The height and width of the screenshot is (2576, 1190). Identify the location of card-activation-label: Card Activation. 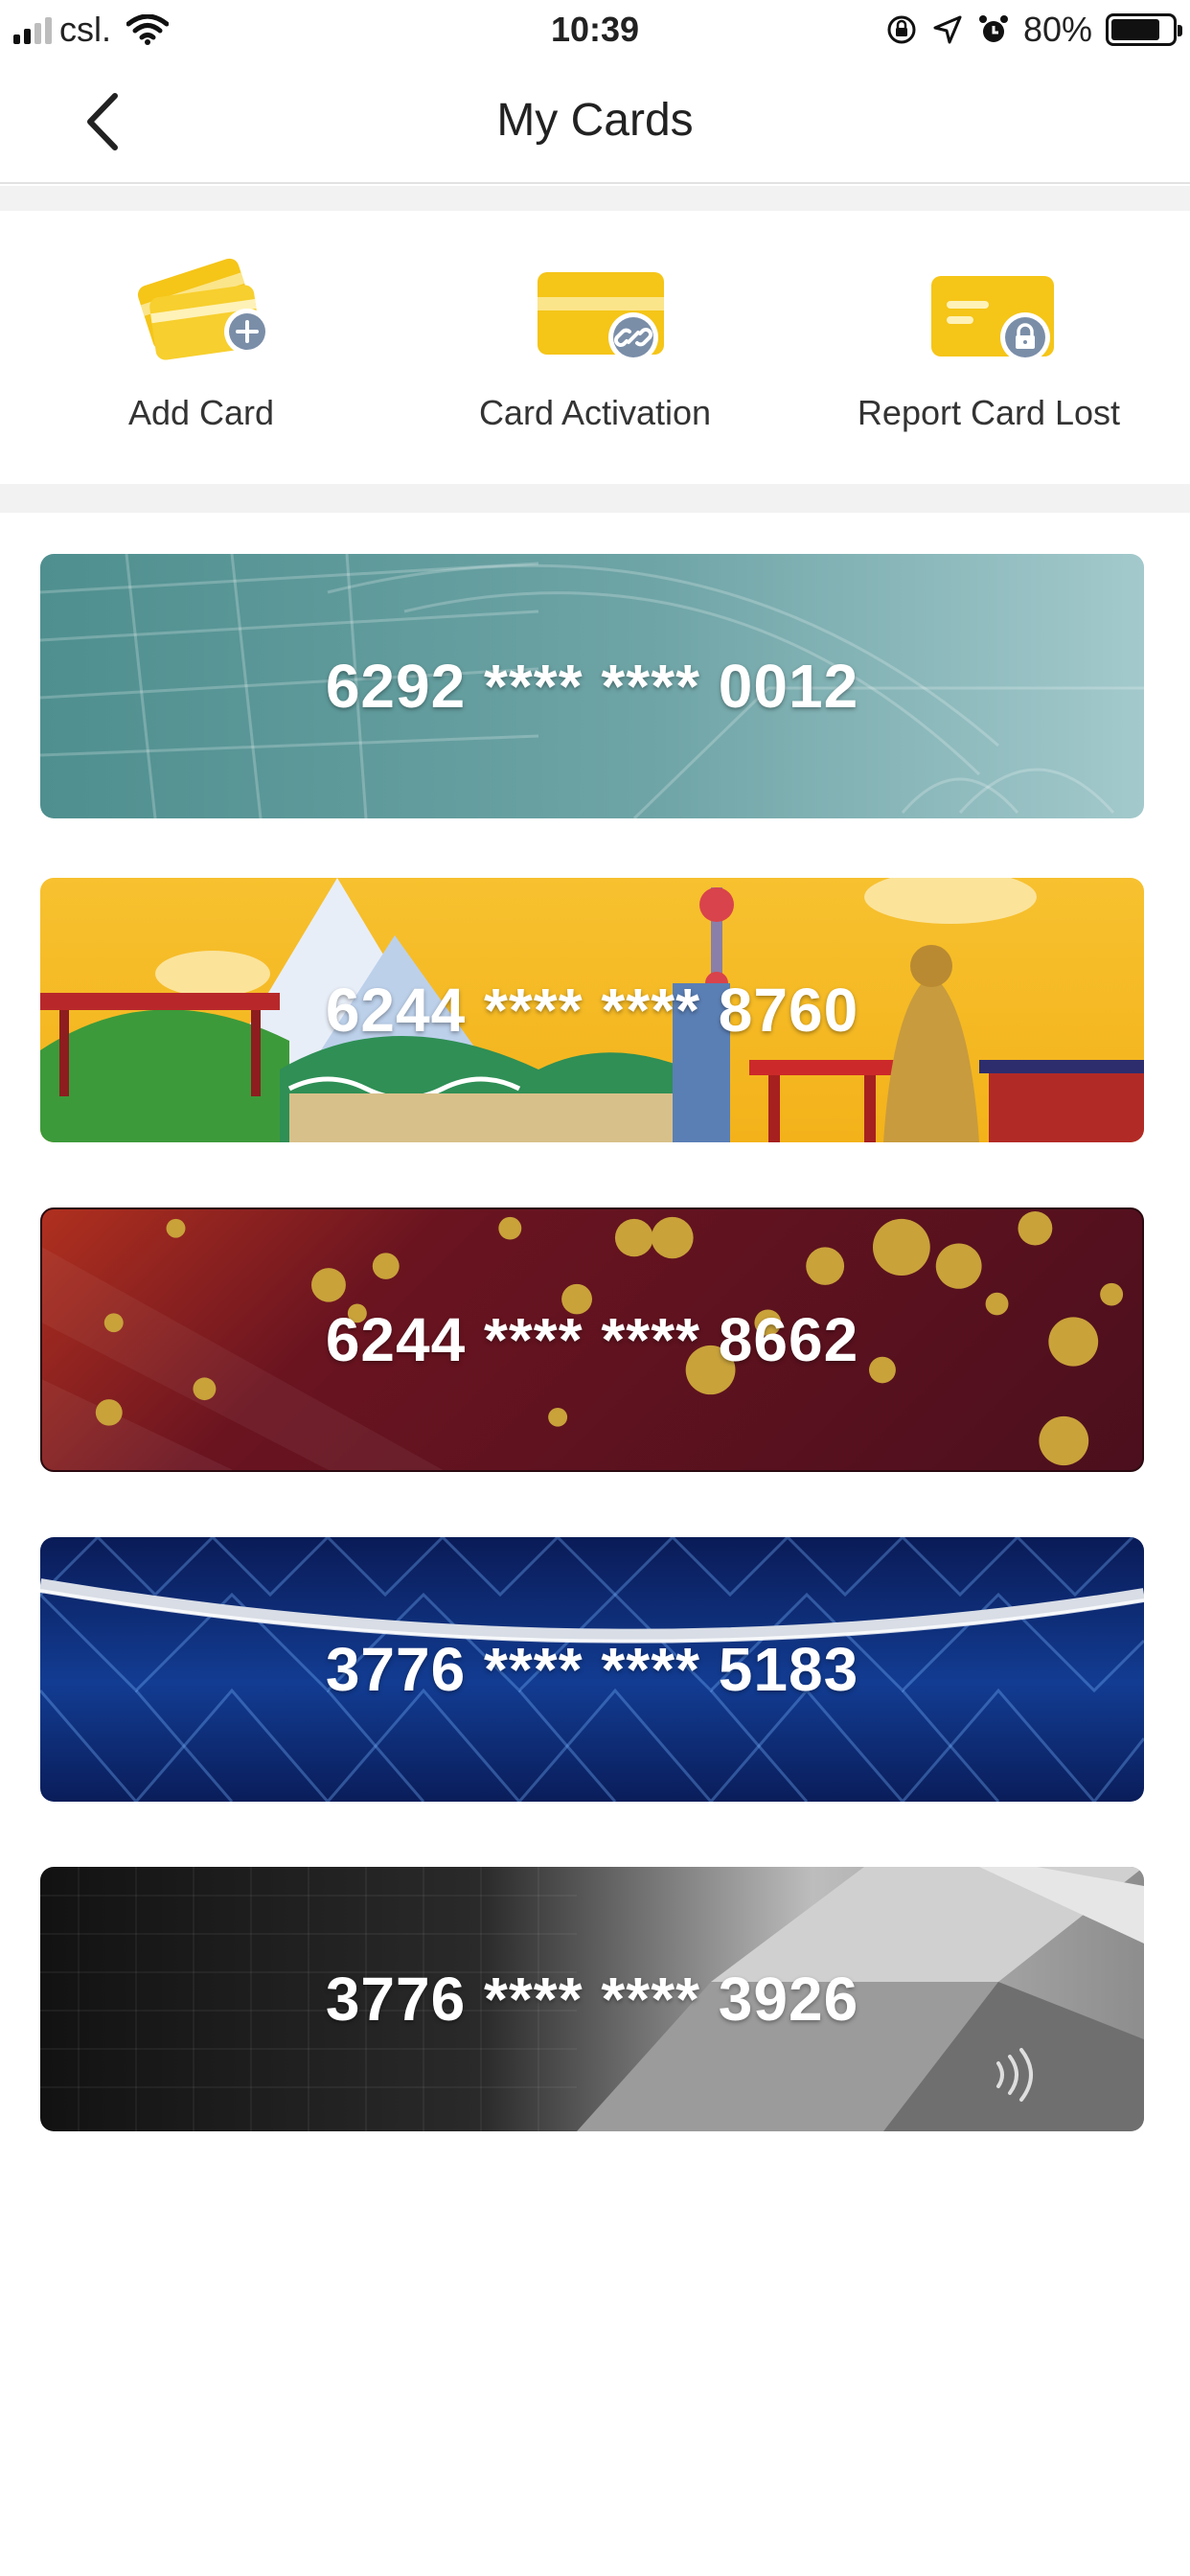
(595, 412).